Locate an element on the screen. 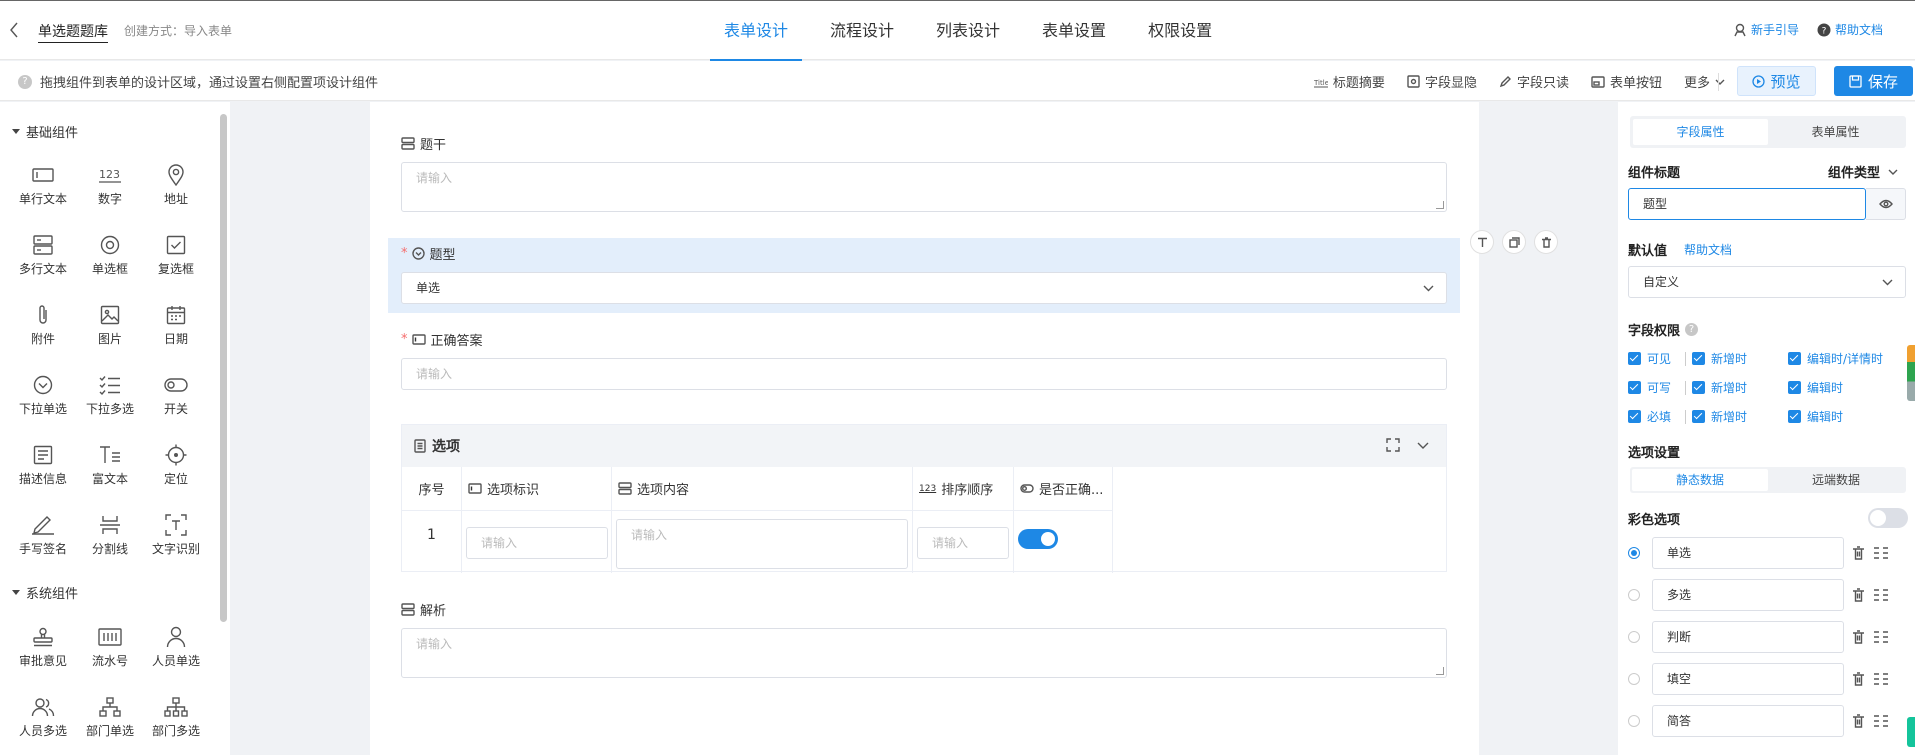  title-visibility-toggle is located at coordinates (1886, 204).